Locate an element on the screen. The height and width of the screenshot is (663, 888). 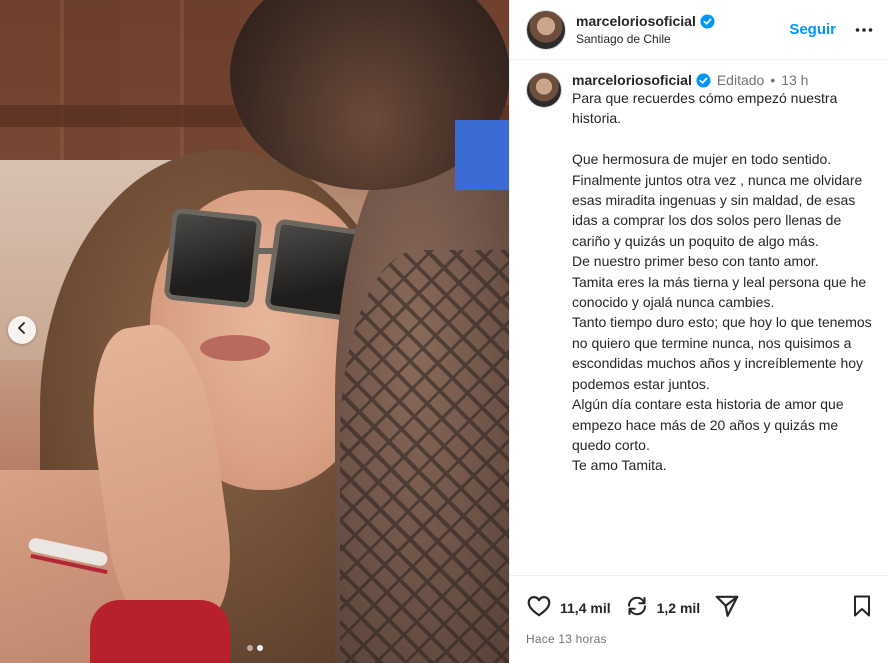
previous-photo-button is located at coordinates (22, 330).